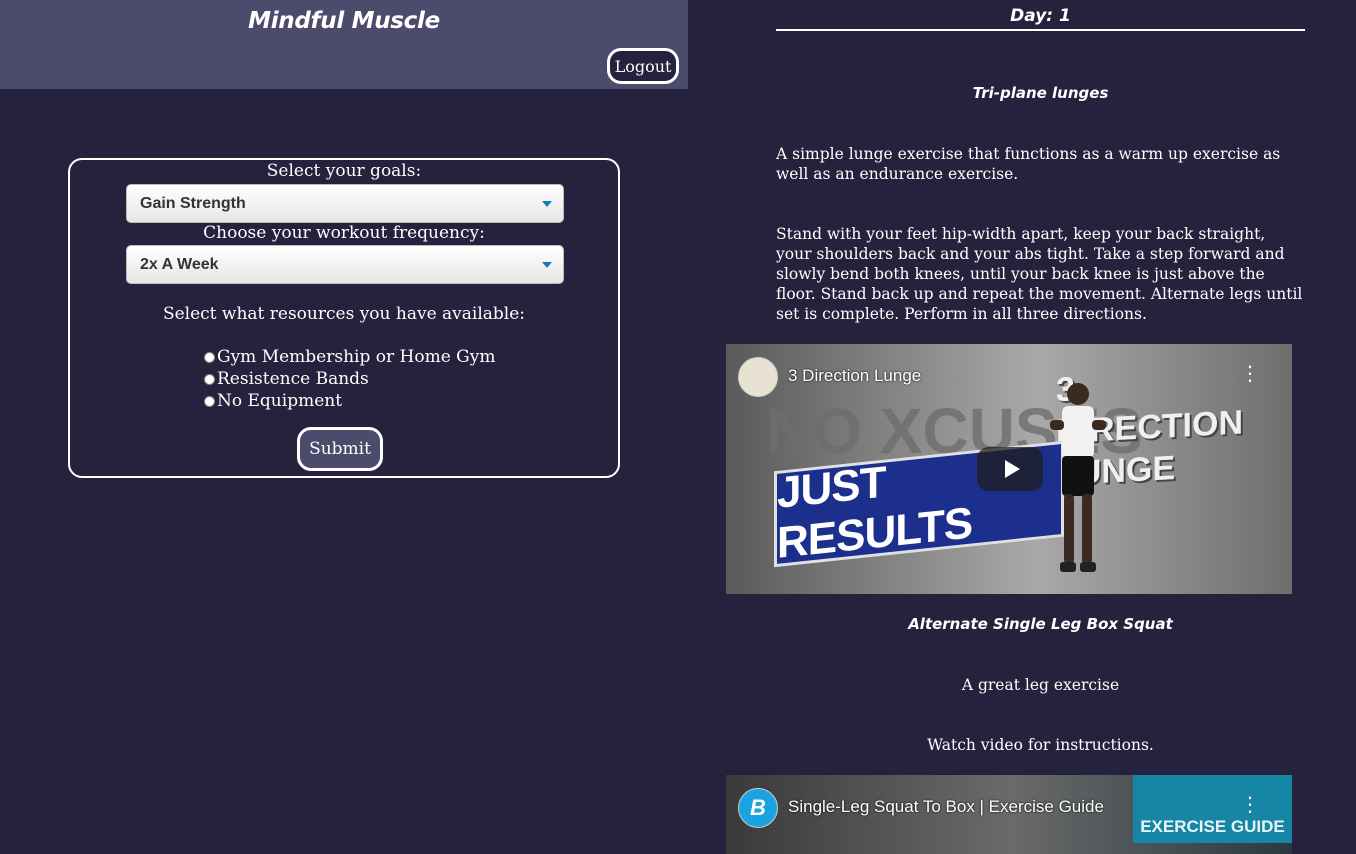  Describe the element at coordinates (340, 449) in the screenshot. I see `submit-button: Submit` at that location.